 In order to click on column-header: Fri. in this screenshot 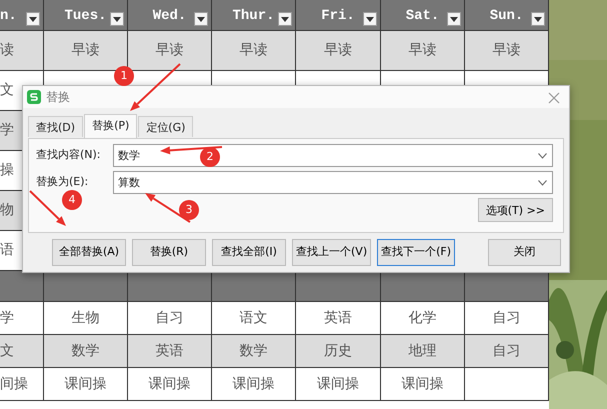, I will do `click(338, 16)`.